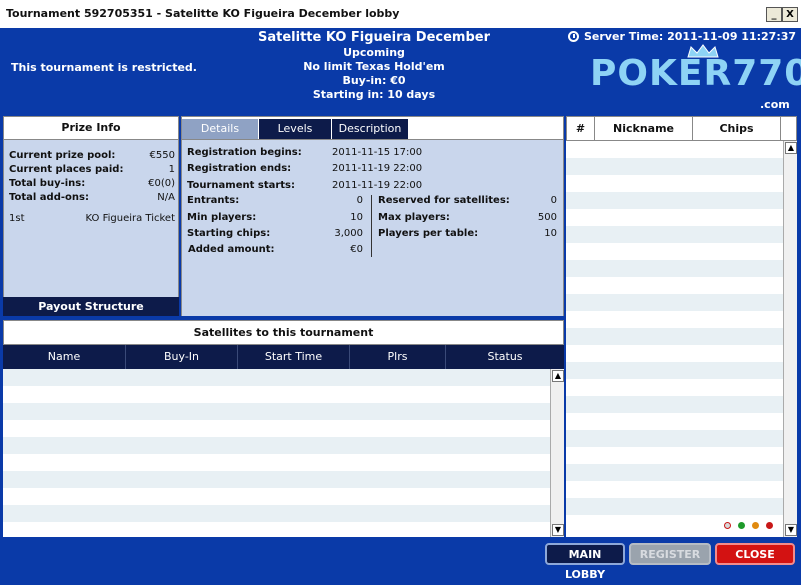 The image size is (801, 585). Describe the element at coordinates (755, 554) in the screenshot. I see `close-button: CLOSE` at that location.